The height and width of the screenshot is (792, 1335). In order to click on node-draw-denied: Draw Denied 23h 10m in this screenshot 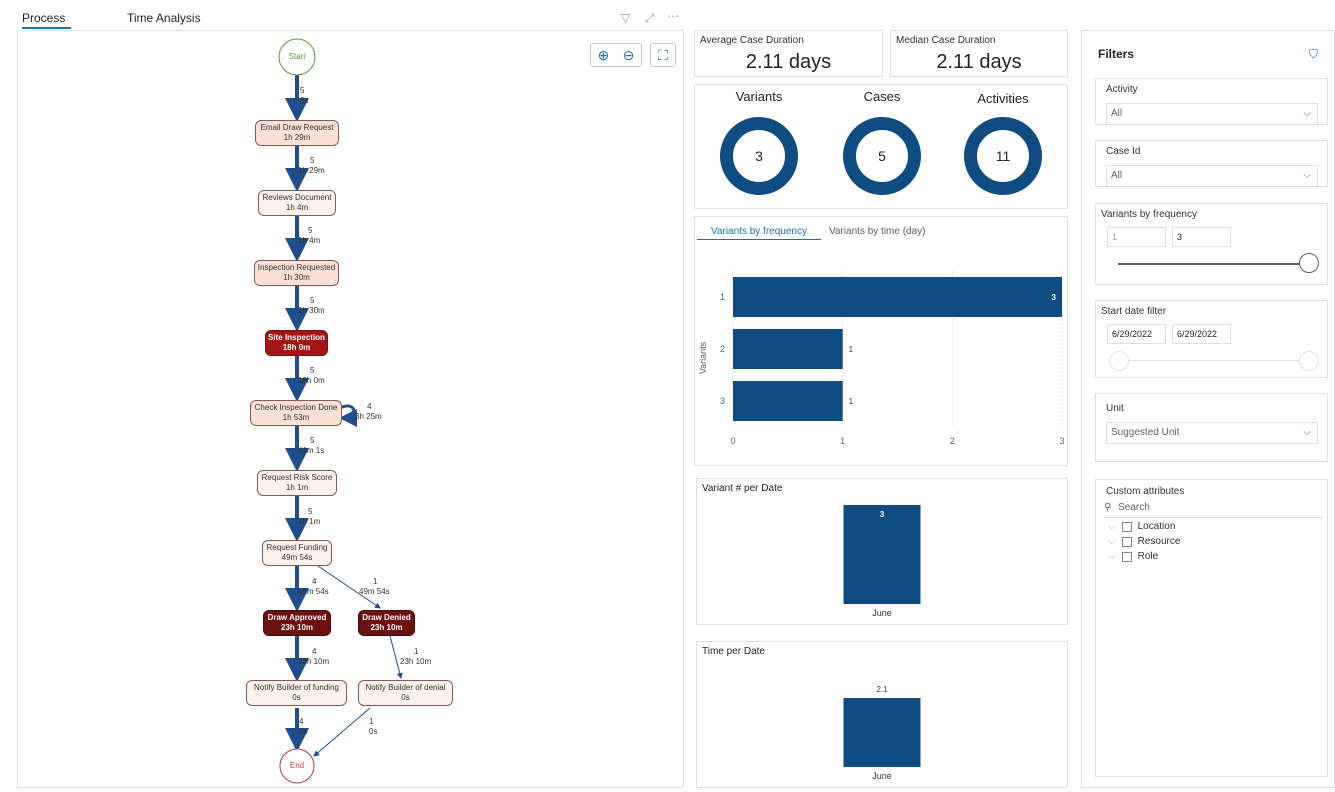, I will do `click(386, 623)`.